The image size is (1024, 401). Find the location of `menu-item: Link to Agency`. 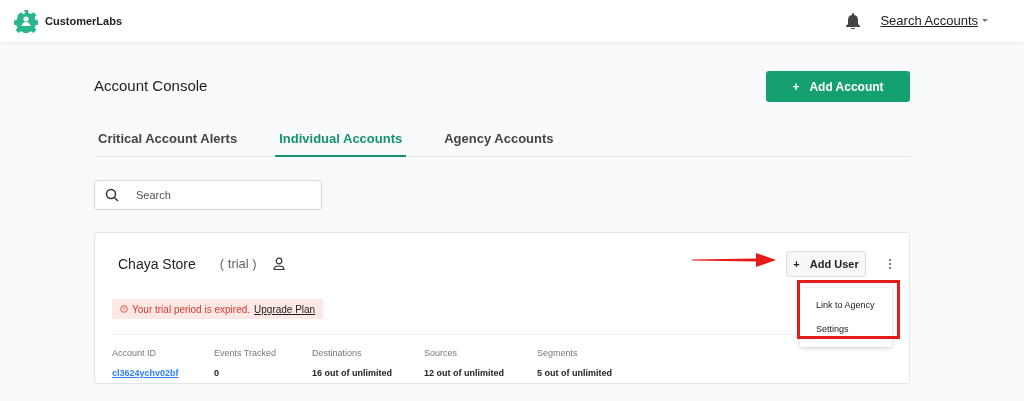

menu-item: Link to Agency is located at coordinates (846, 306).